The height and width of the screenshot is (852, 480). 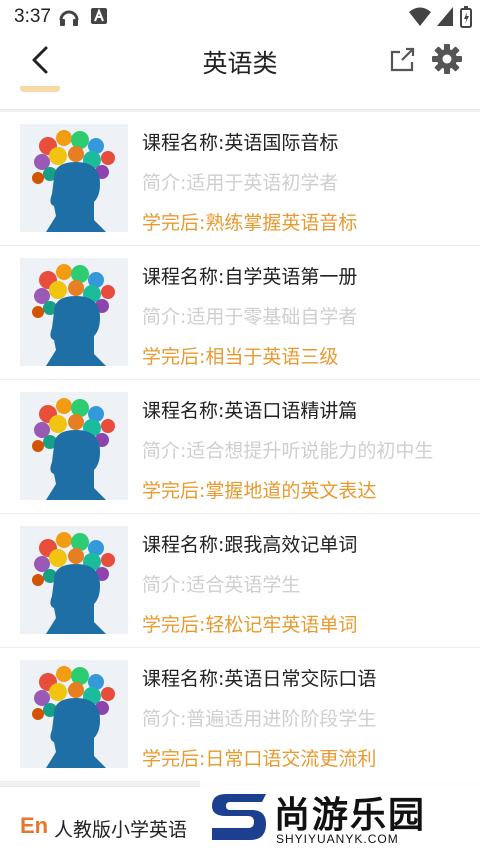 What do you see at coordinates (259, 679) in the screenshot?
I see `course-name: 课程名称:英语日常交际口语` at bounding box center [259, 679].